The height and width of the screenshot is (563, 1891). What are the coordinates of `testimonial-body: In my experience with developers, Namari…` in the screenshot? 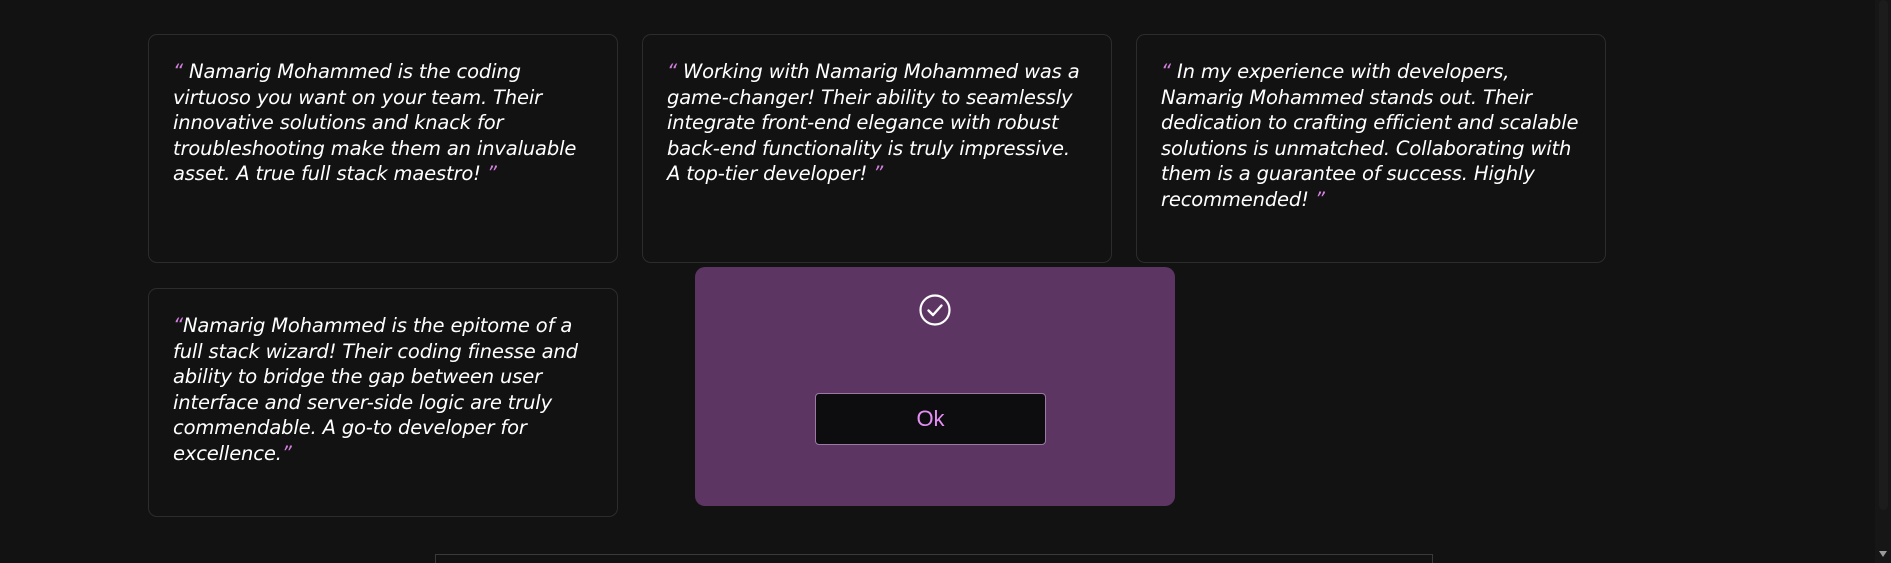 It's located at (1370, 135).